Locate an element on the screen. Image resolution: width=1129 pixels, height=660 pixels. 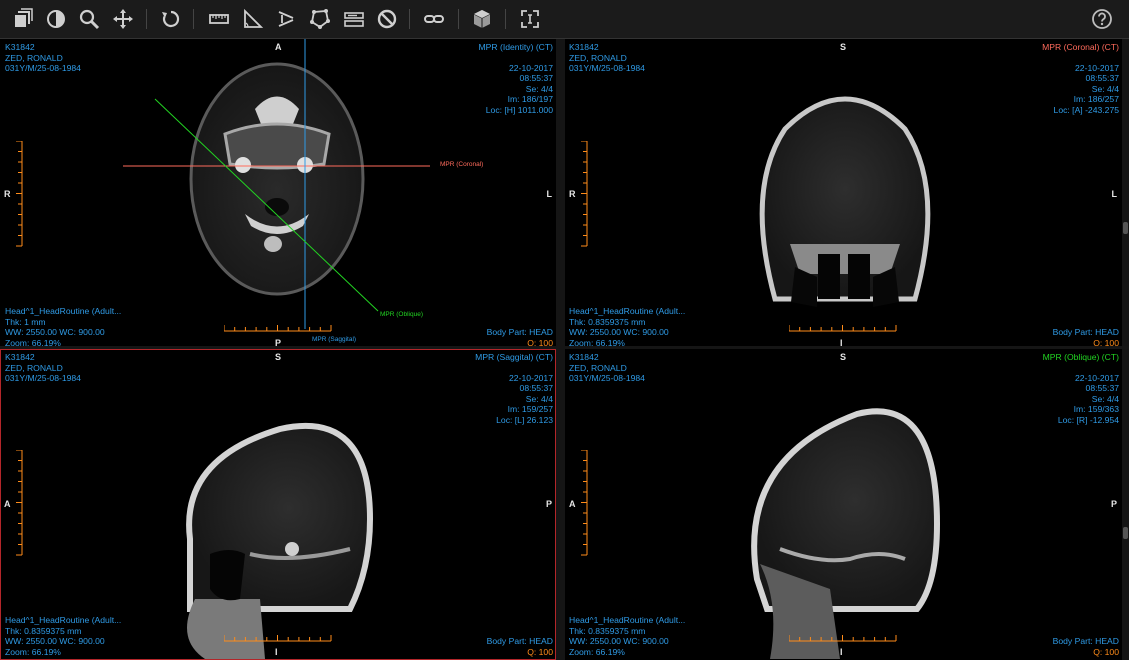
annotation-icon is located at coordinates (354, 19).